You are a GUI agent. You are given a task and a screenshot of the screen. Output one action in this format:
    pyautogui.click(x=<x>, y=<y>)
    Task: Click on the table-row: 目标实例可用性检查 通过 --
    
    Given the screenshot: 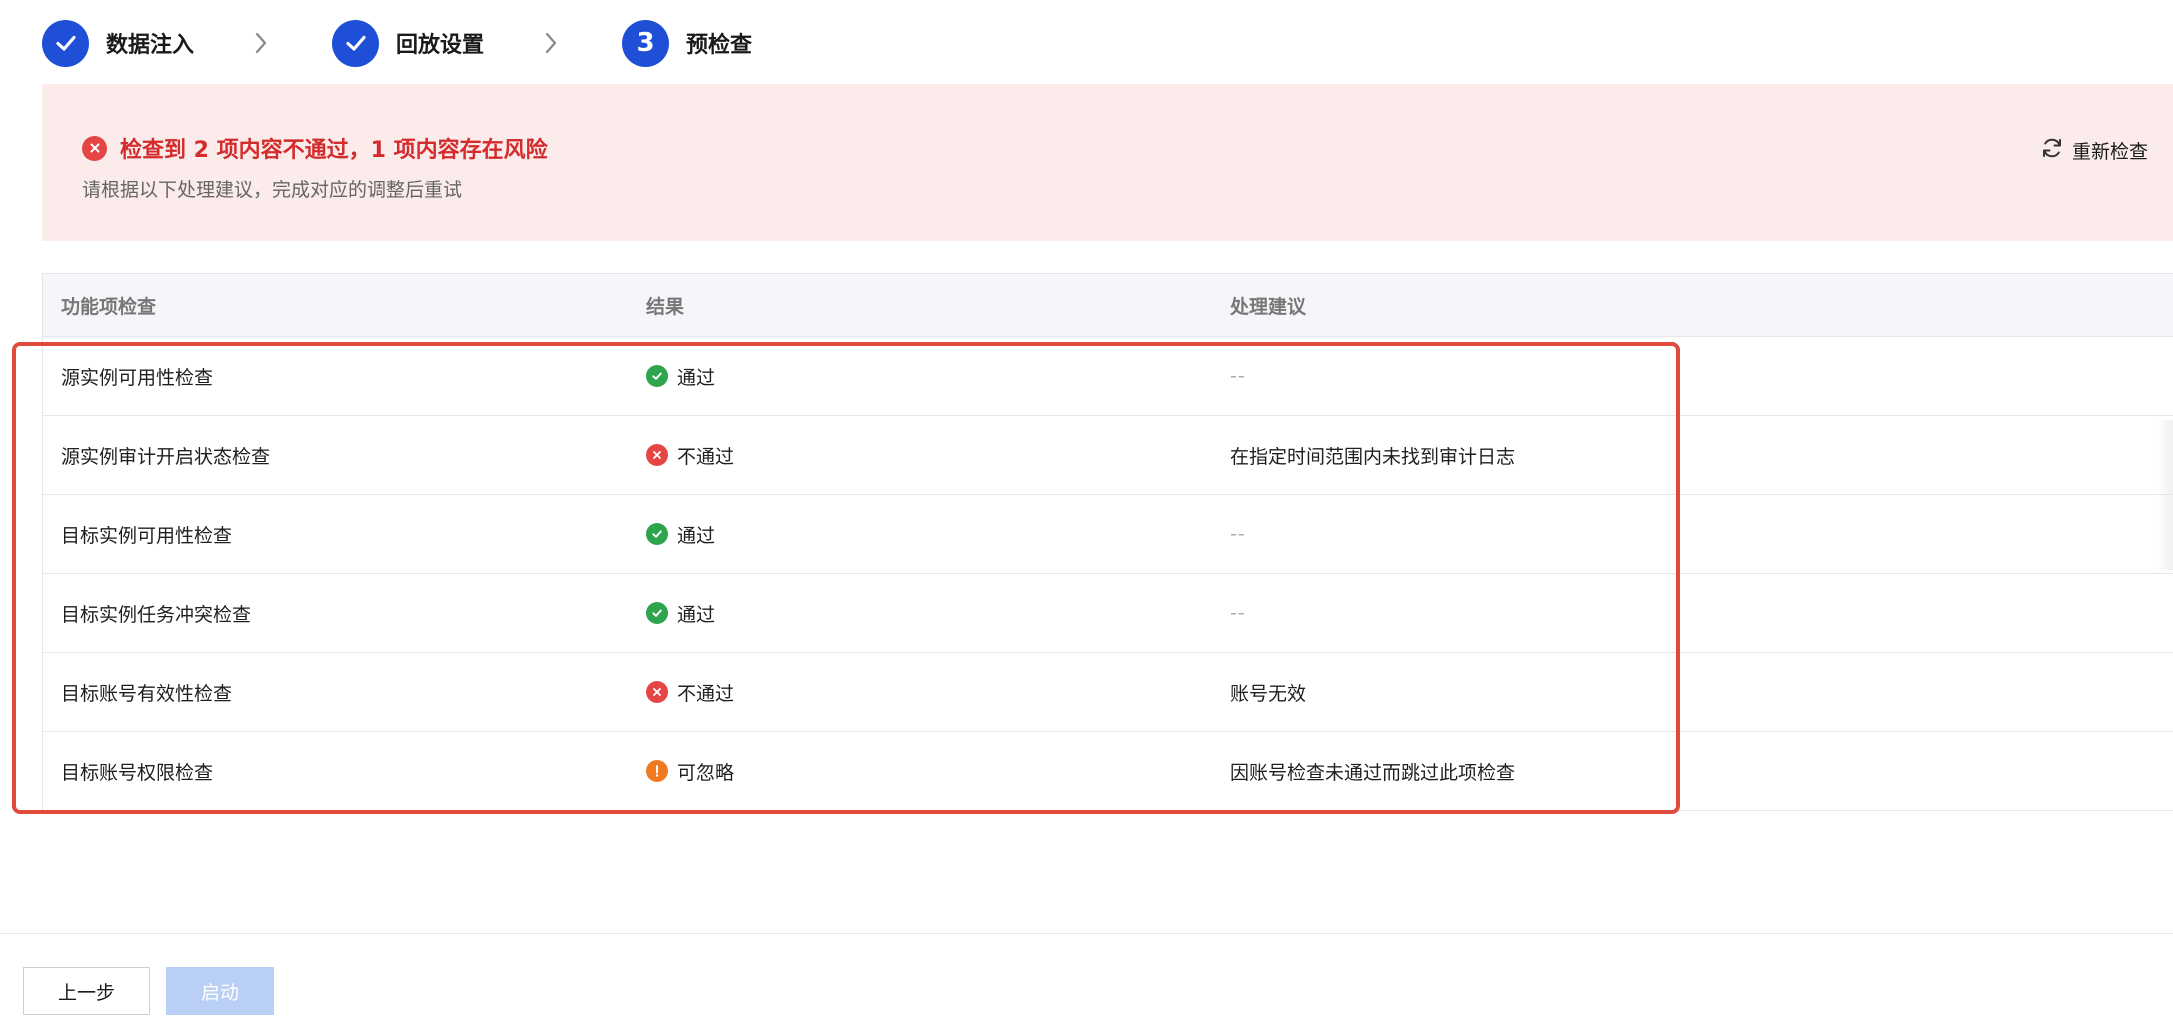 What is the action you would take?
    pyautogui.click(x=1108, y=534)
    